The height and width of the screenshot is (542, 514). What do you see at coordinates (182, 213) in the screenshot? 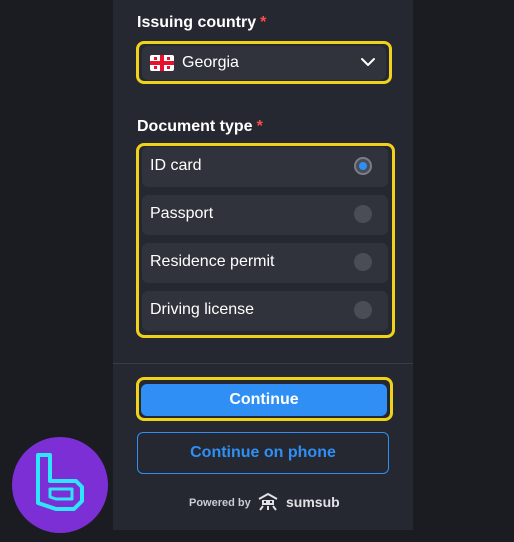
I see `document-option-label: Passport` at bounding box center [182, 213].